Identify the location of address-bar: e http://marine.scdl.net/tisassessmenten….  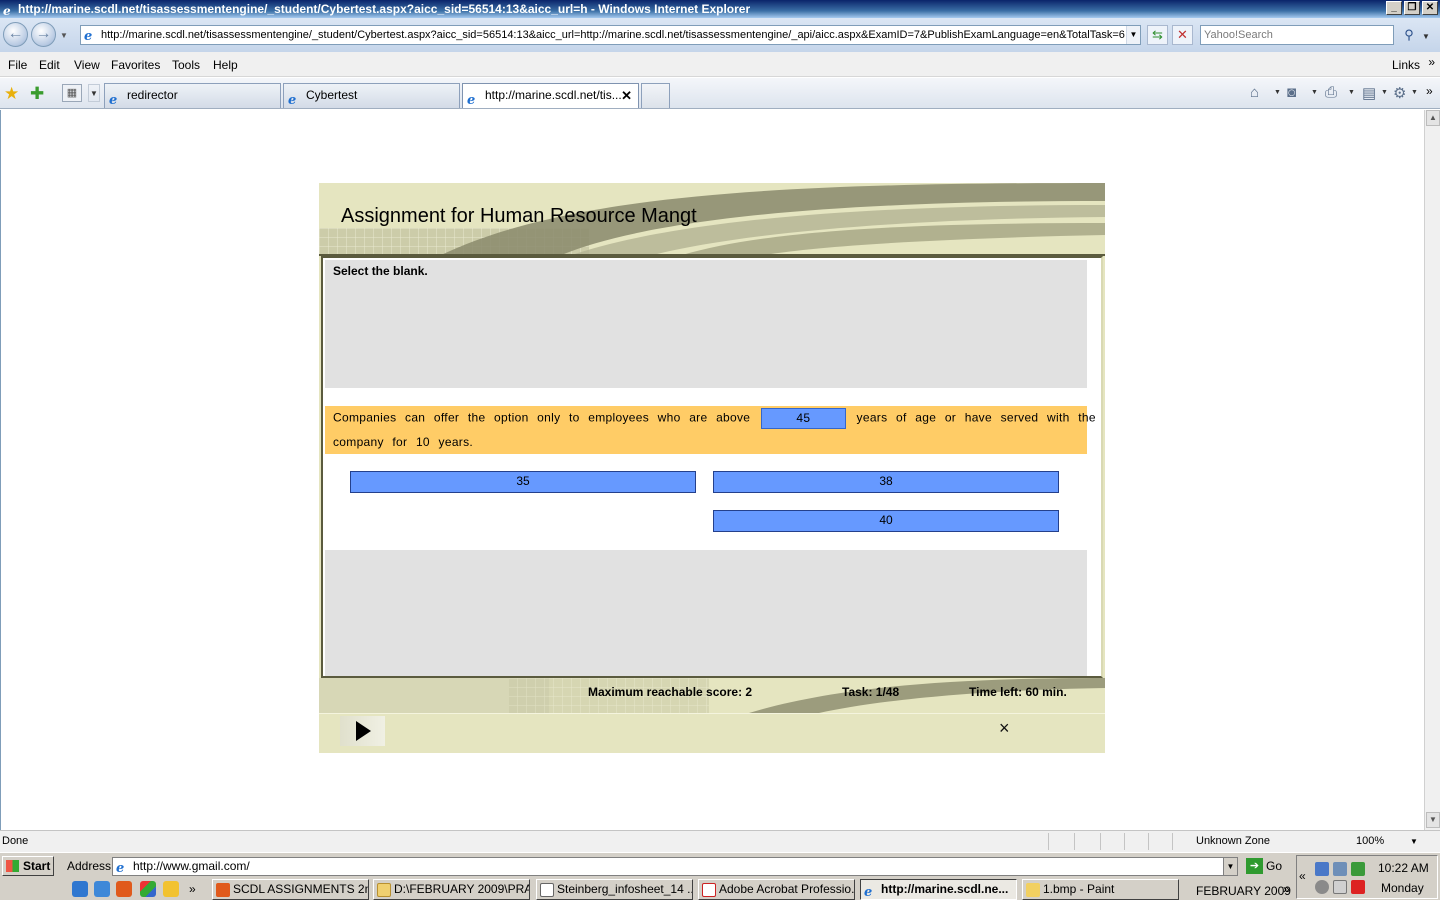
(610, 35).